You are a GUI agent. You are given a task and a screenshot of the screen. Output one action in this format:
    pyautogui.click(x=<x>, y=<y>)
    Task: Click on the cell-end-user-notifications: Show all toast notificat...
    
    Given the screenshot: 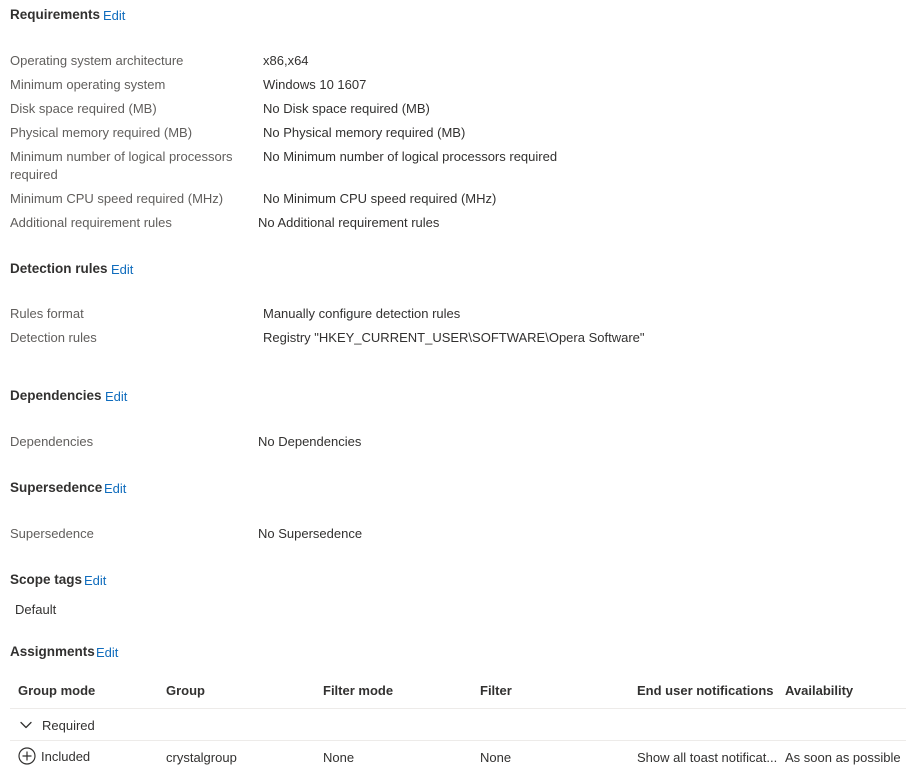 What is the action you would take?
    pyautogui.click(x=707, y=757)
    